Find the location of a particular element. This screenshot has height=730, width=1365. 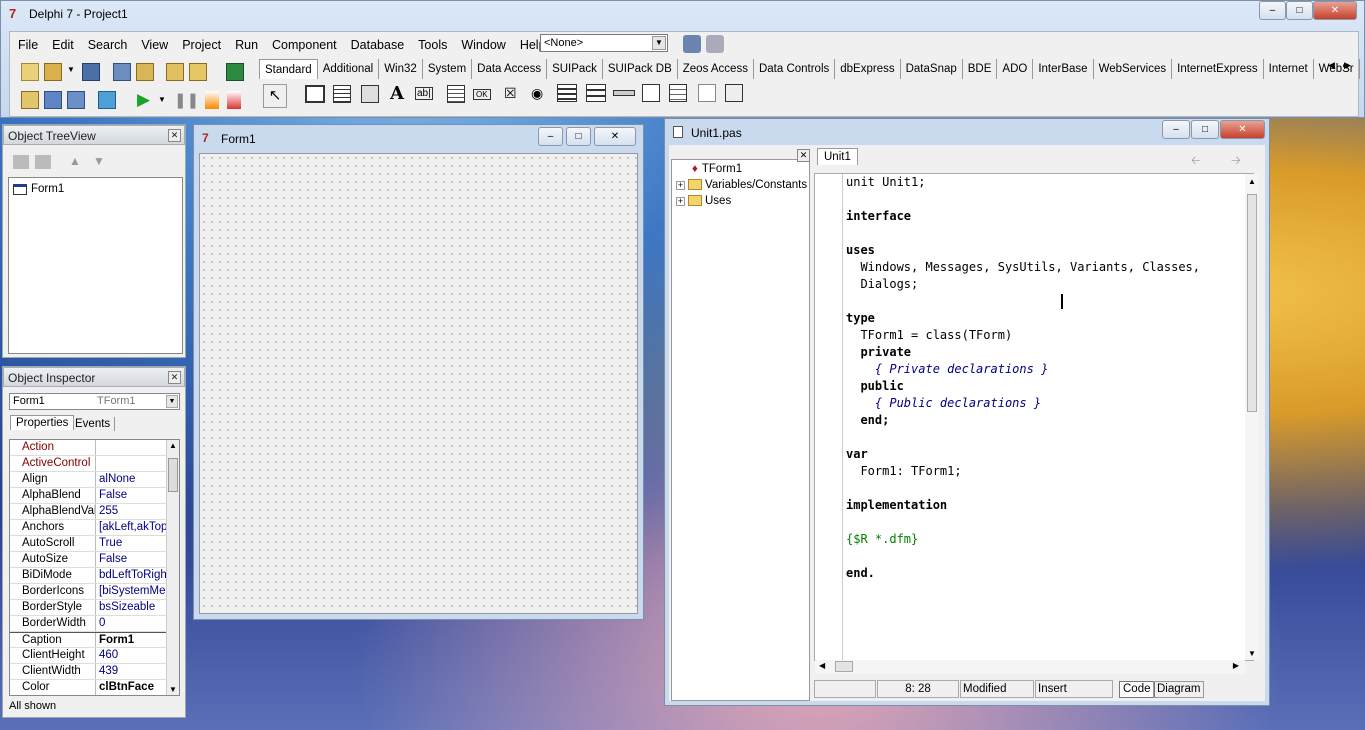

property-row: AutoScroll True is located at coordinates (94, 544).